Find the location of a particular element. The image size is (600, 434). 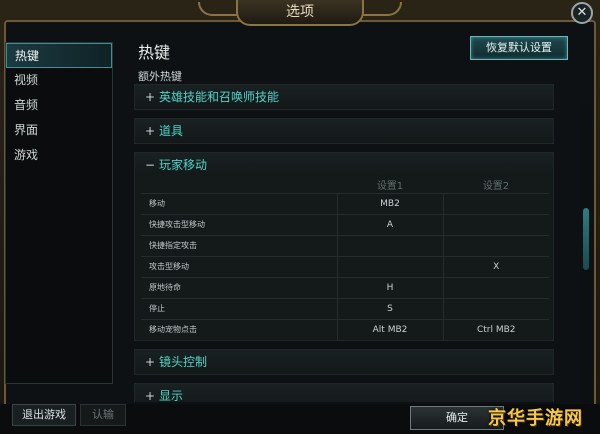

group-items: + 道具 is located at coordinates (344, 131).